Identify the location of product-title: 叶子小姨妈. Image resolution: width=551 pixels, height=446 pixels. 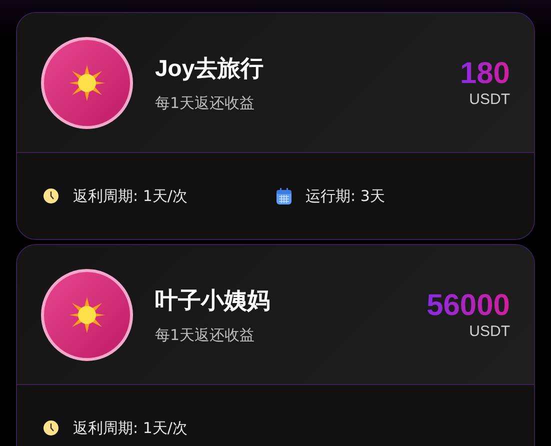
(213, 300).